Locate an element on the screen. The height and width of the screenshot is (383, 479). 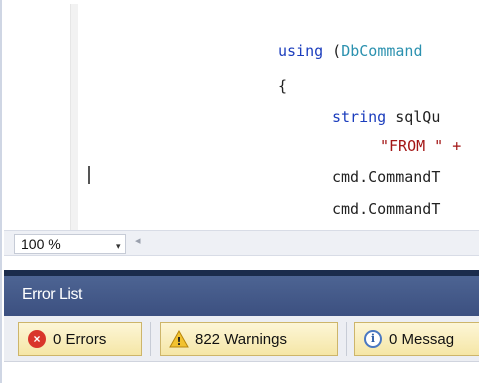
warnings-filter-button: ! 822 Warnings is located at coordinates (249, 339).